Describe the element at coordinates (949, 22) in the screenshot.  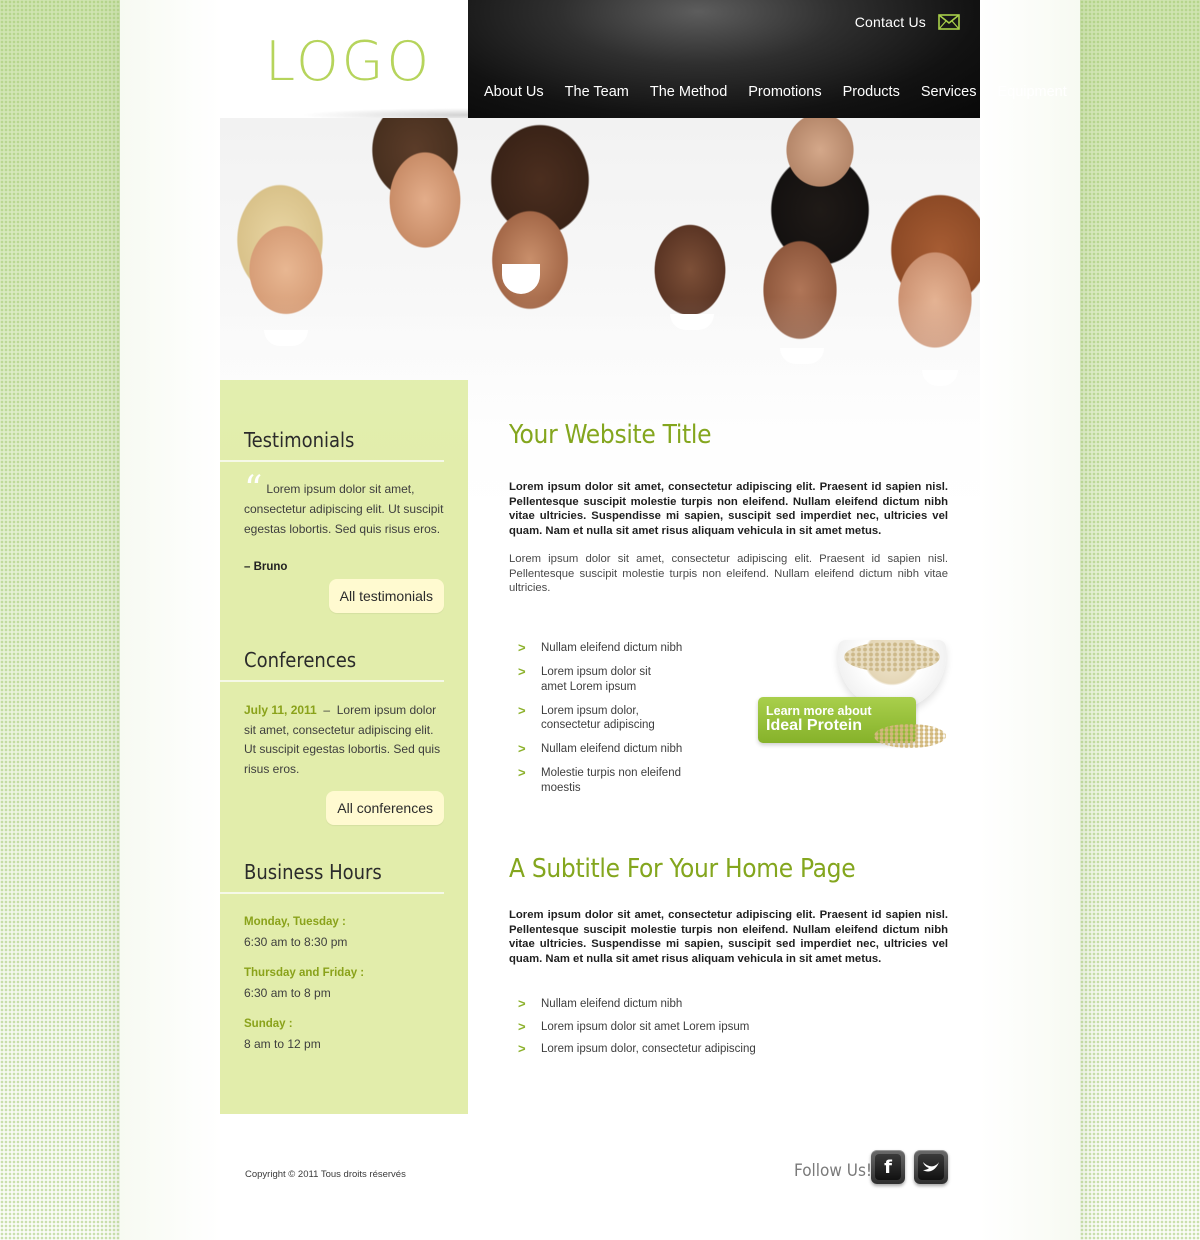
I see `envelope-icon` at that location.